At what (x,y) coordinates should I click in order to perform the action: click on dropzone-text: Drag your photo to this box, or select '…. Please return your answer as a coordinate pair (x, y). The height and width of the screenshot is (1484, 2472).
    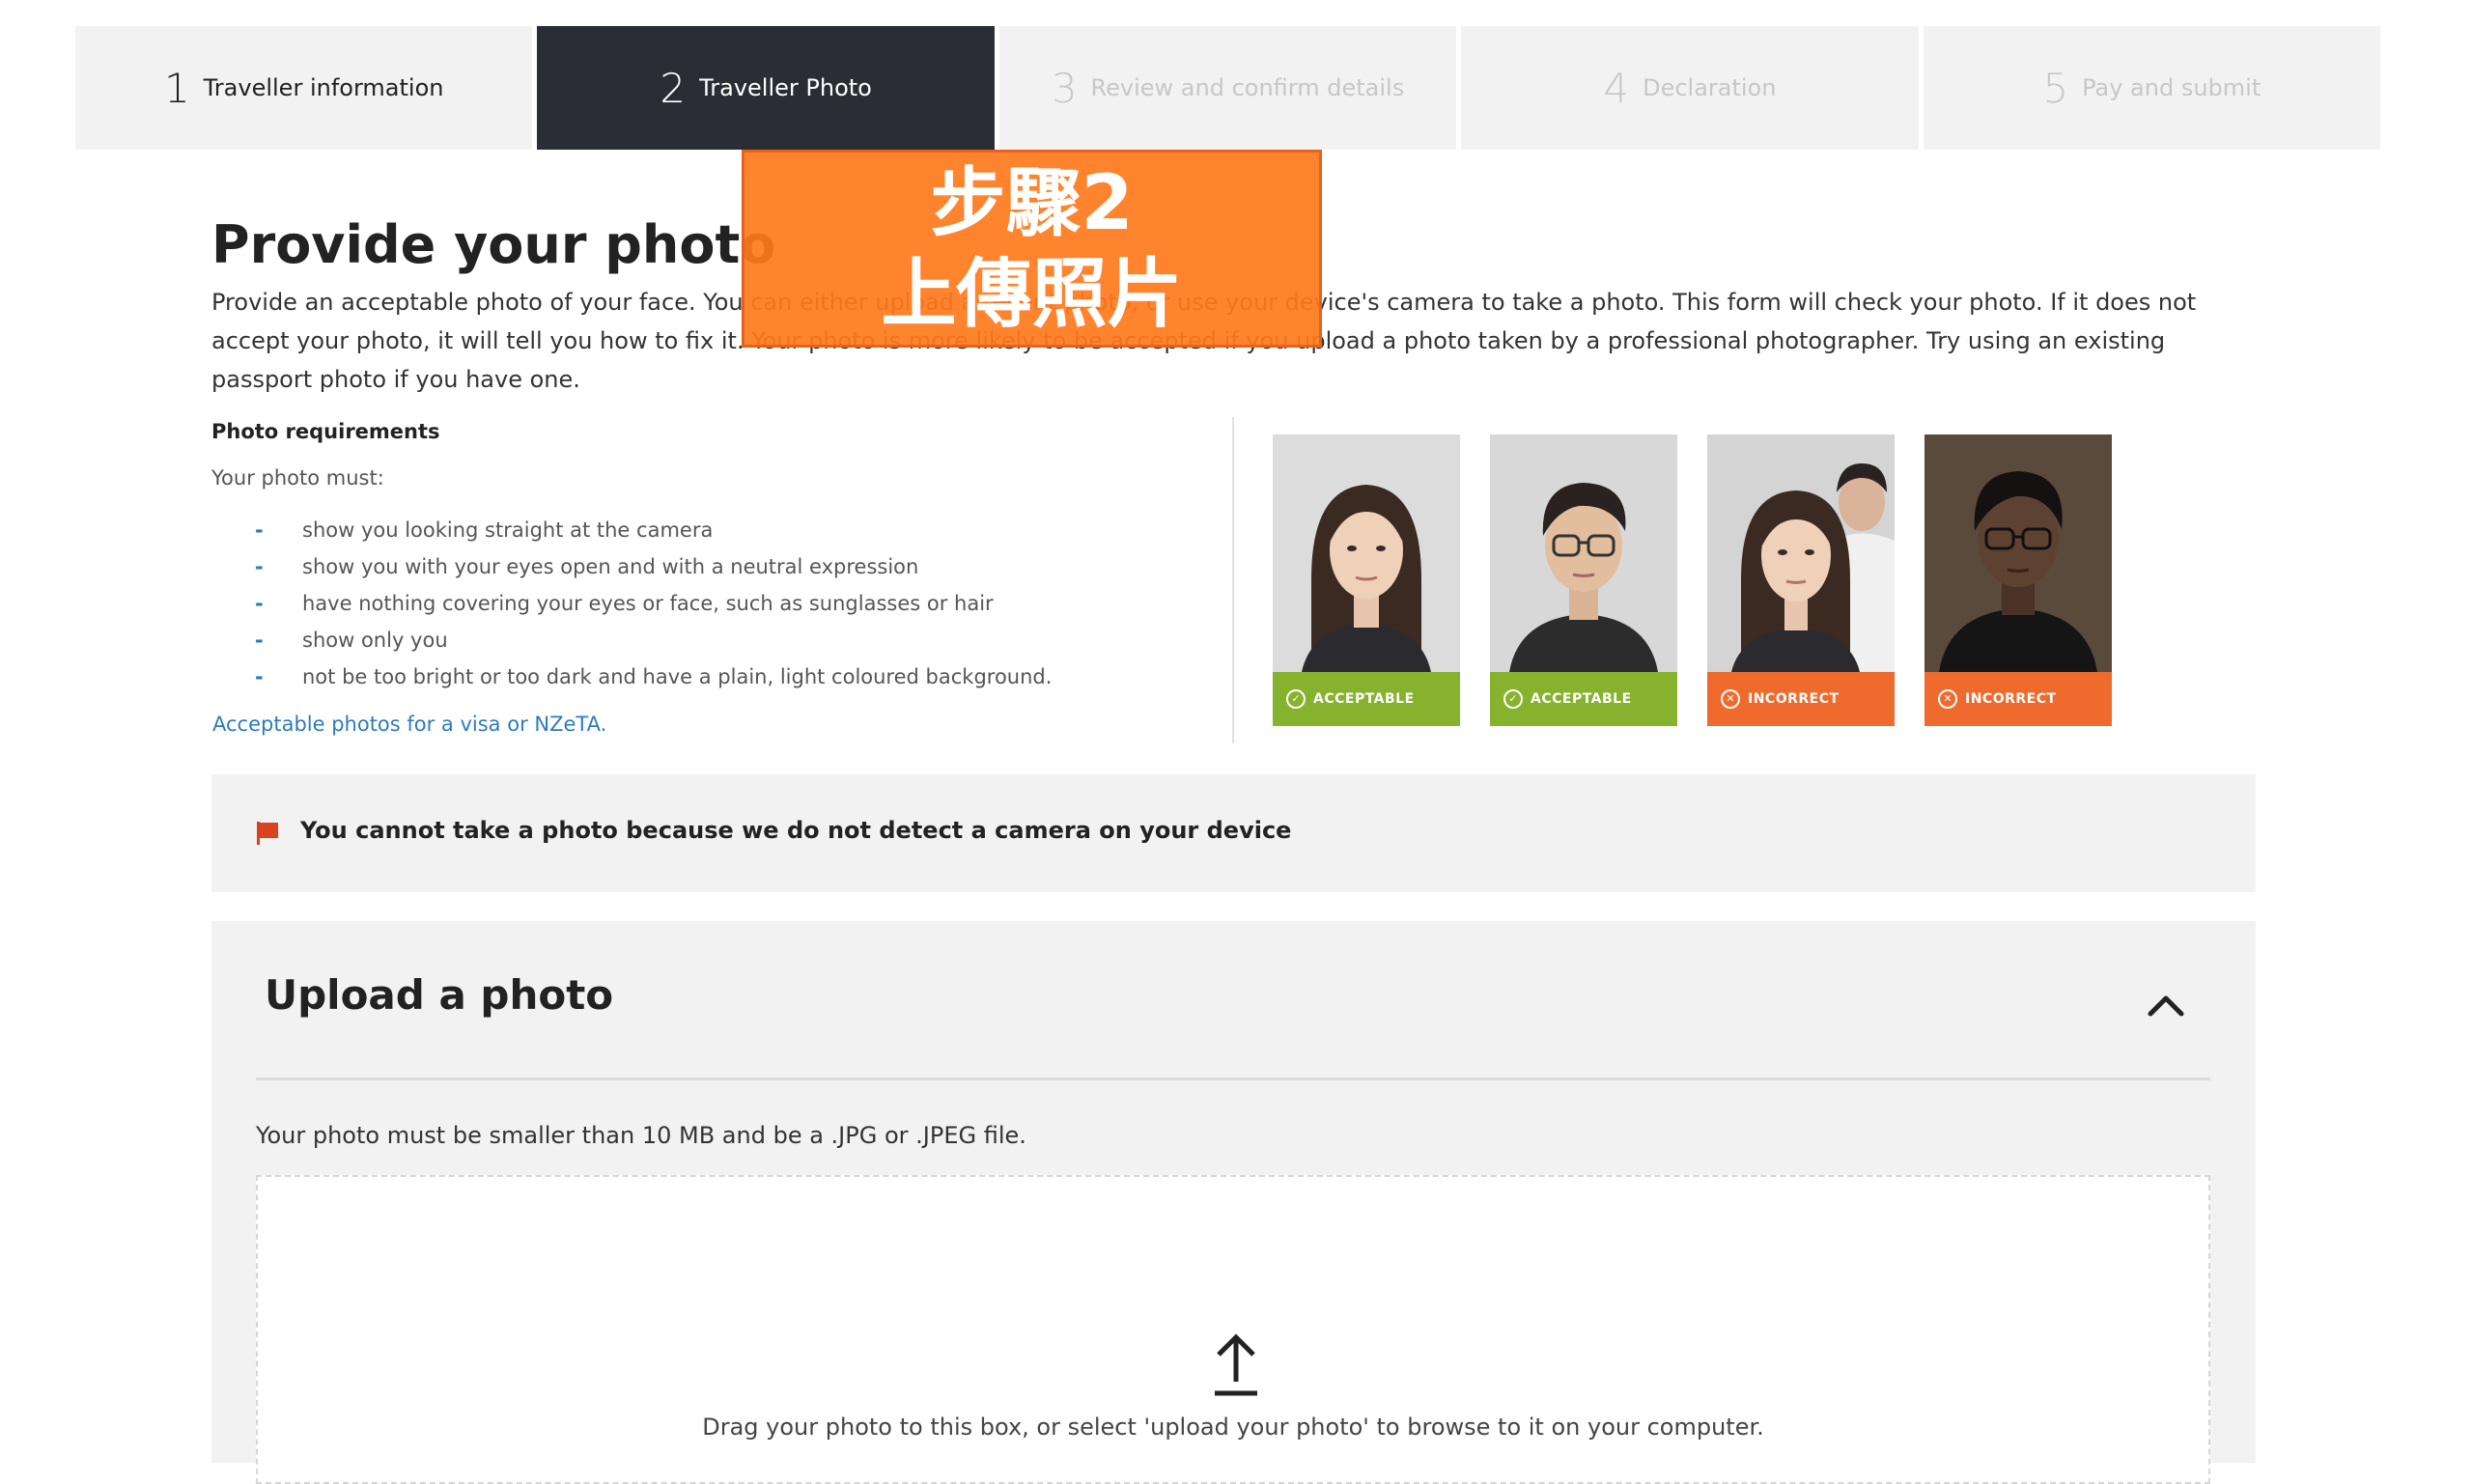
    Looking at the image, I should click on (1233, 1427).